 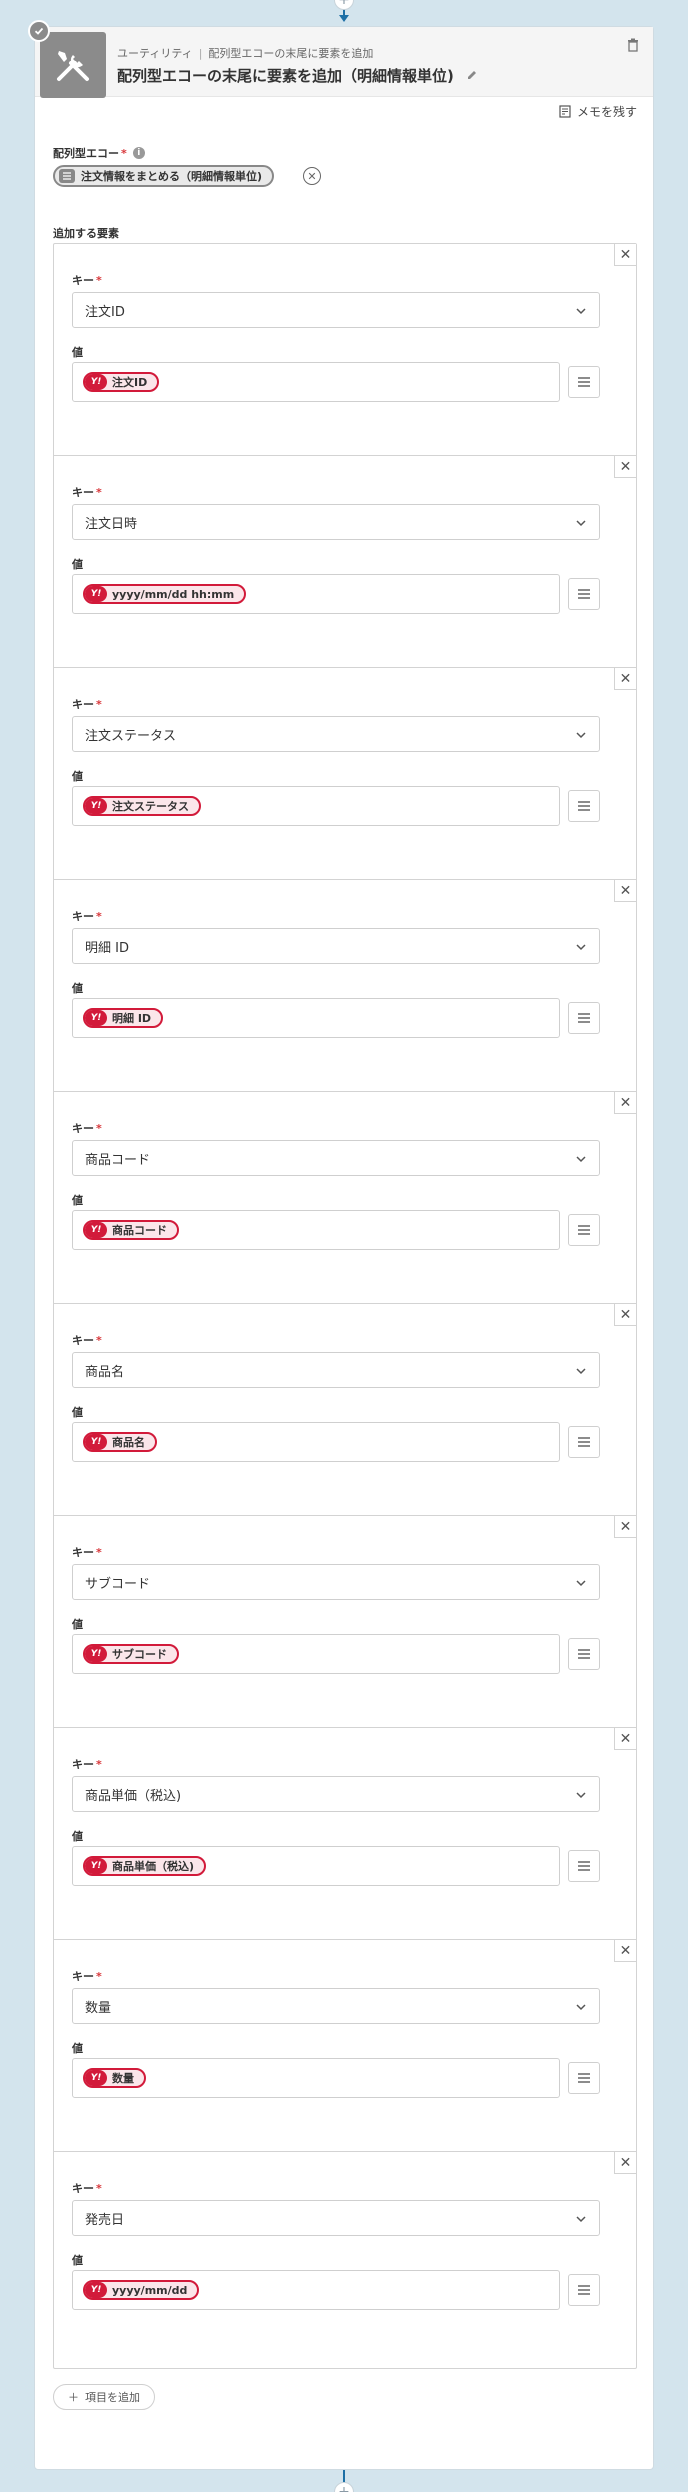 What do you see at coordinates (145, 1866) in the screenshot?
I see `variable-chip: Y! 商品単価（税込)` at bounding box center [145, 1866].